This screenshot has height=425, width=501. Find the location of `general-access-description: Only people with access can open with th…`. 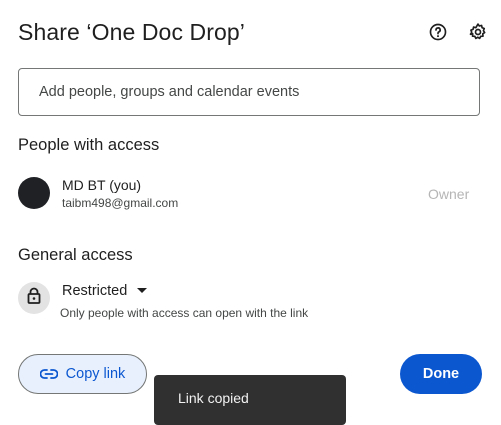

general-access-description: Only people with access can open with th… is located at coordinates (184, 313).